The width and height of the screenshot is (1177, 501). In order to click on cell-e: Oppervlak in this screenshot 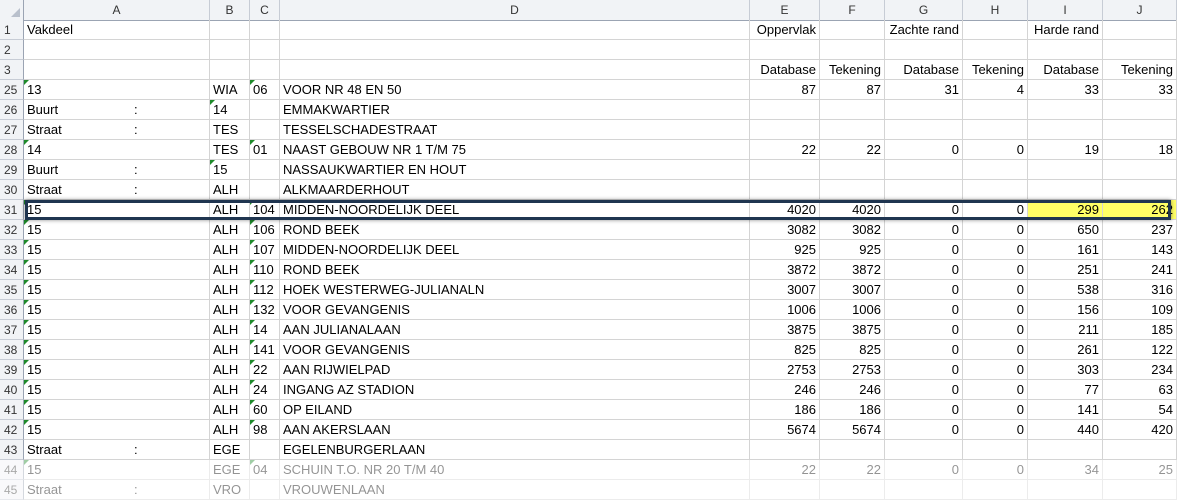, I will do `click(785, 30)`.